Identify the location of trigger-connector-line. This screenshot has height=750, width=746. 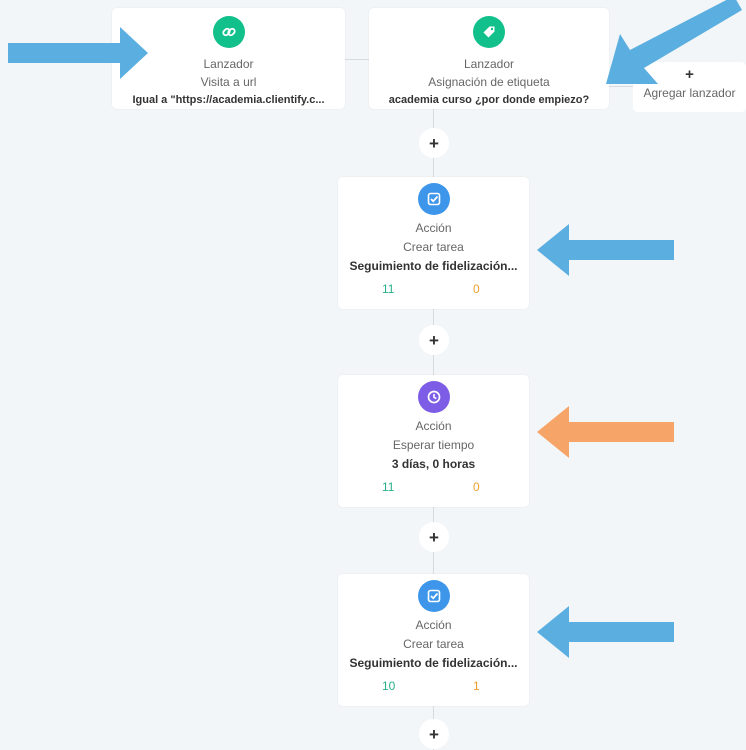
(357, 59).